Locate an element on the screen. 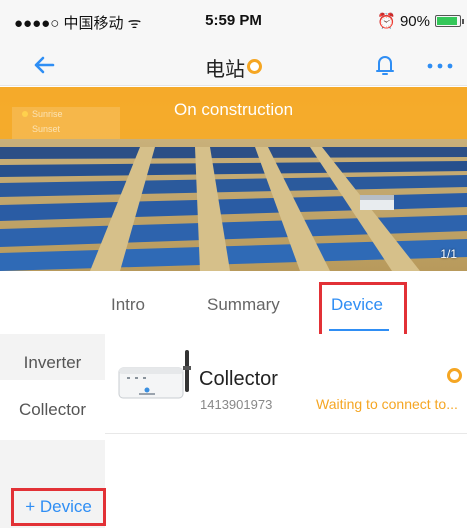 The width and height of the screenshot is (467, 528). sidebar-item-collector: Collector is located at coordinates (52, 410).